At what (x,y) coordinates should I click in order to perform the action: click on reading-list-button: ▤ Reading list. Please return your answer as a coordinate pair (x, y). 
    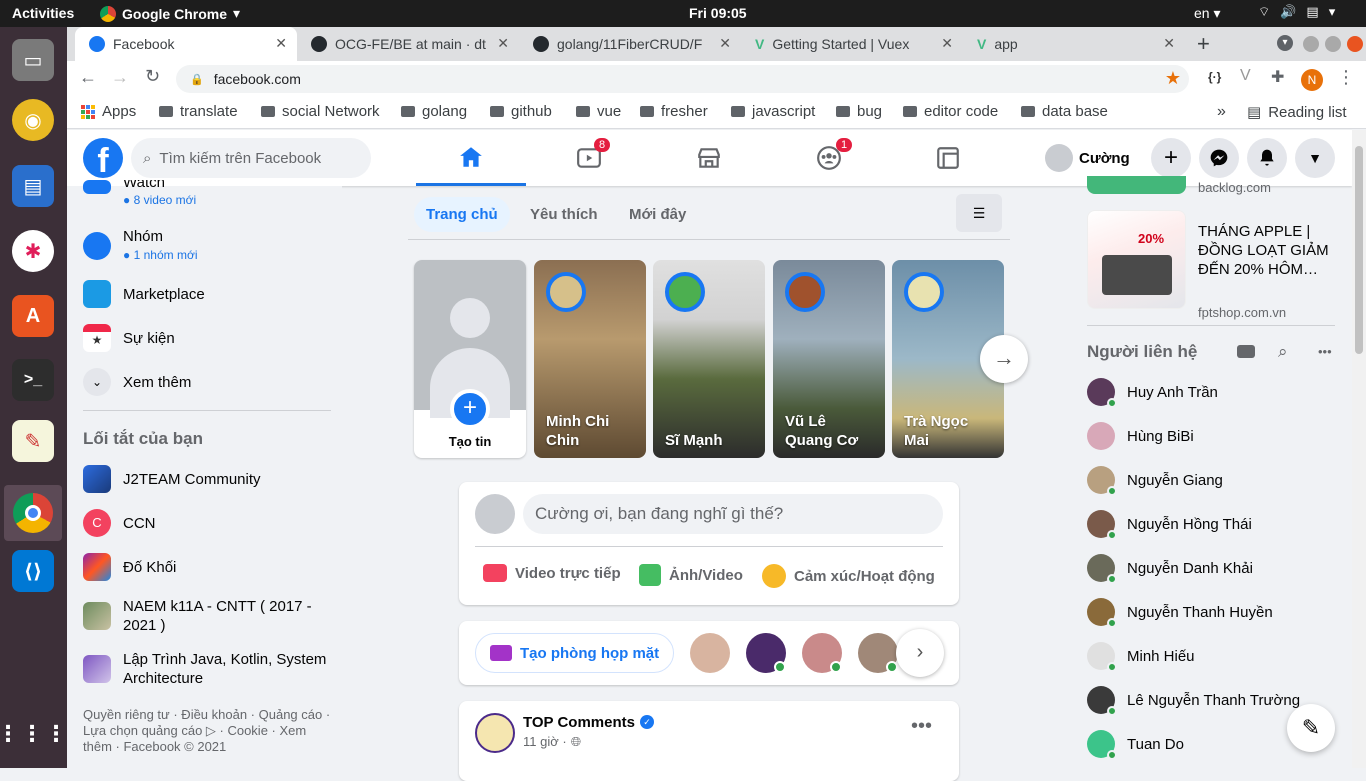
    Looking at the image, I should click on (1297, 112).